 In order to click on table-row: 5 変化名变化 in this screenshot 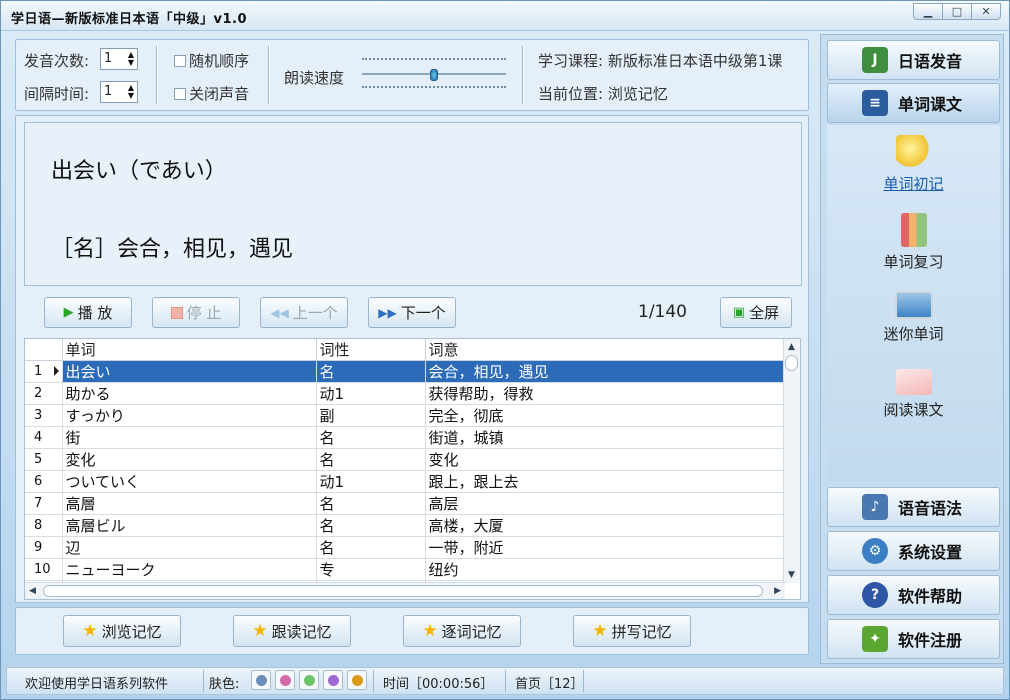, I will do `click(405, 459)`.